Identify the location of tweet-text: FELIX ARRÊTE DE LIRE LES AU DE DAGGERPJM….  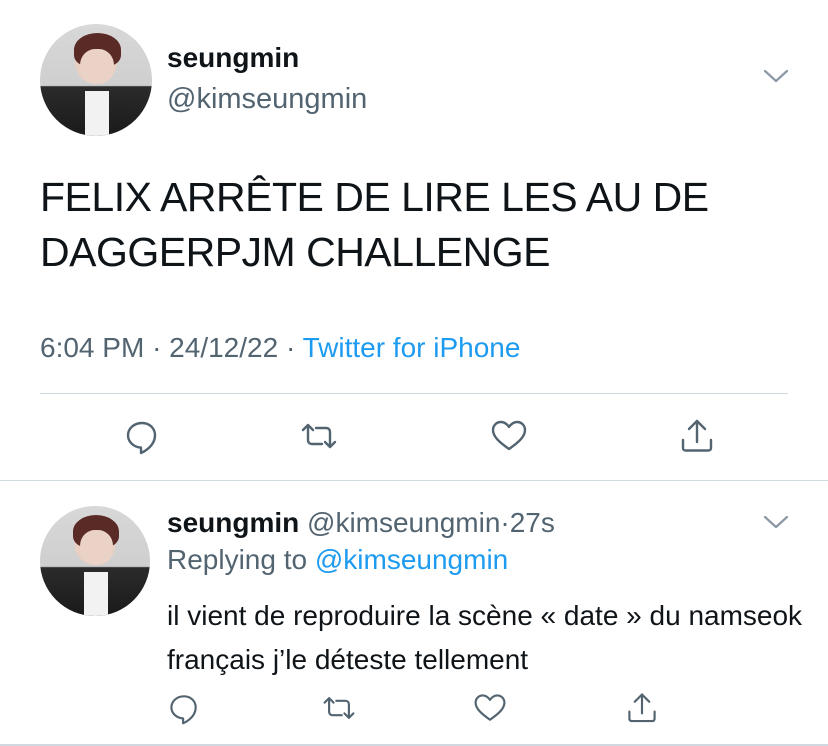
(374, 224).